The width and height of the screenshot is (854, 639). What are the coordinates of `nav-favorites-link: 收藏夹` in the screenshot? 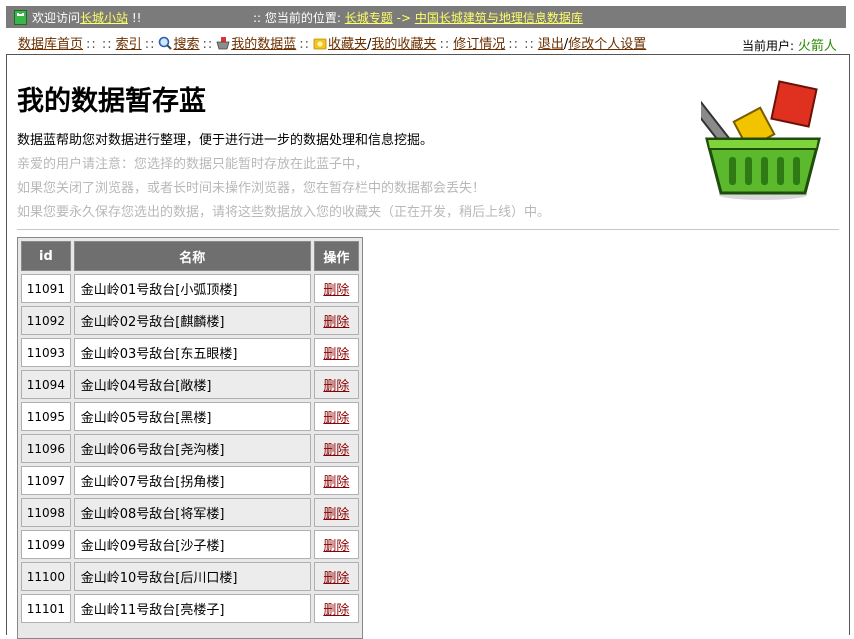 It's located at (347, 44).